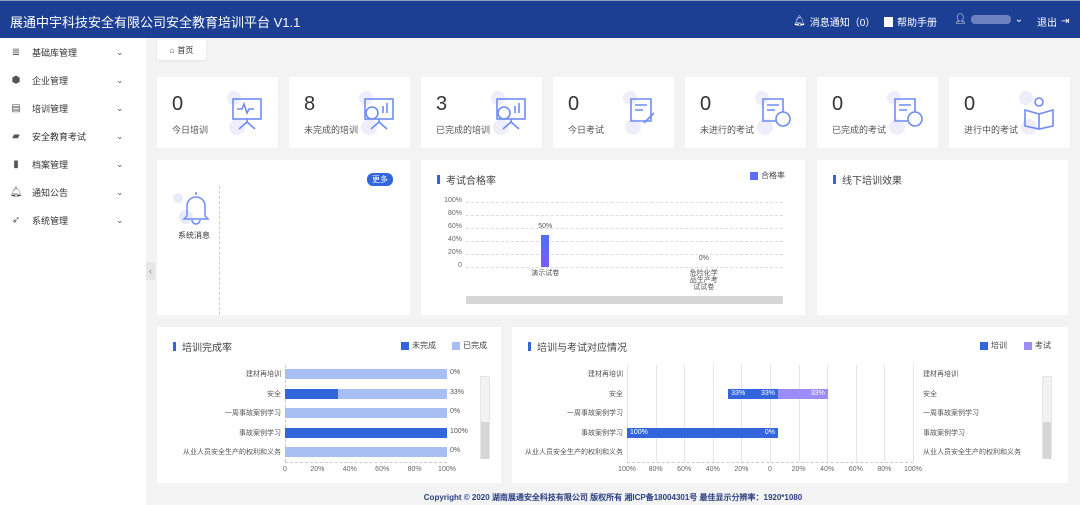 The width and height of the screenshot is (1080, 505). I want to click on stat-label: 未进行的考试, so click(727, 130).